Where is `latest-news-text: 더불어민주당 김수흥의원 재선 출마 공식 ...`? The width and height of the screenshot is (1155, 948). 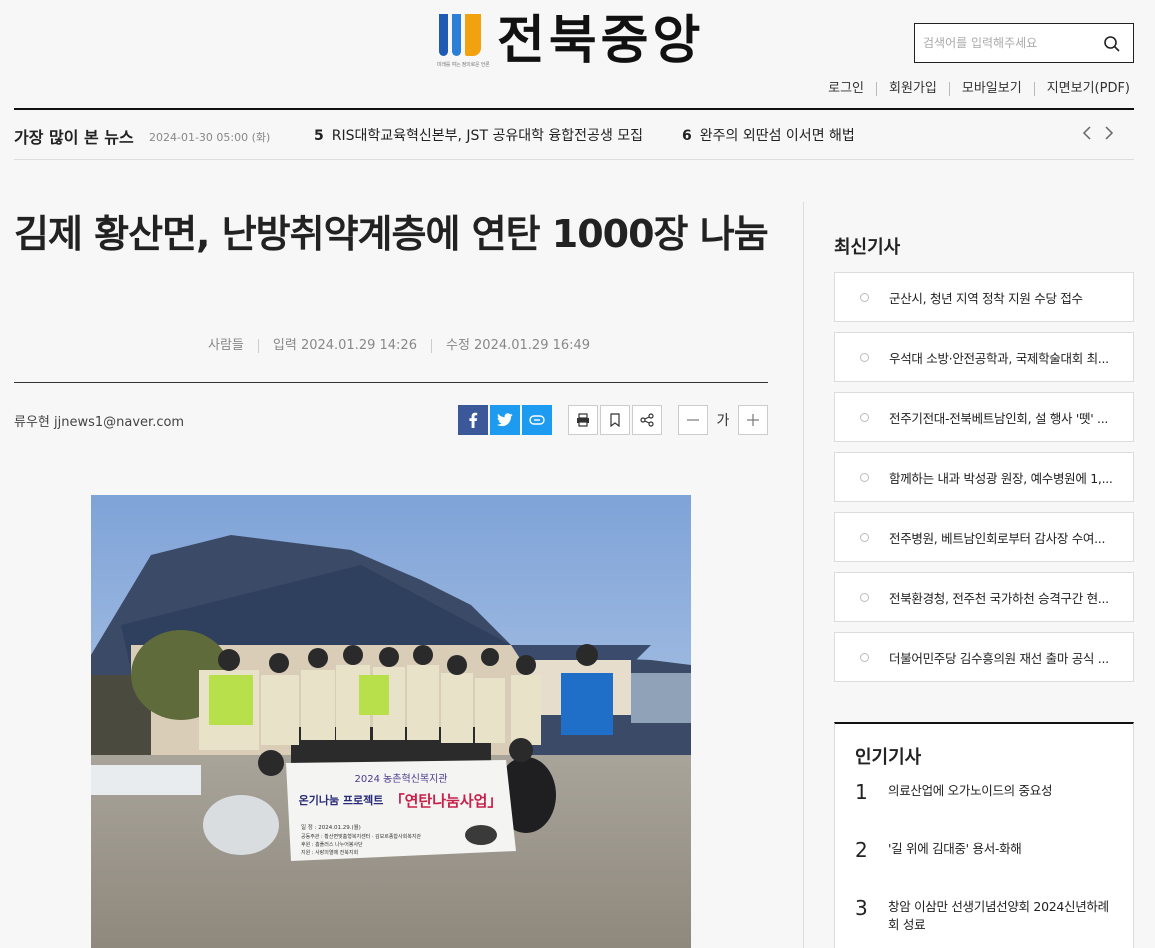 latest-news-text: 더불어민주당 김수흥의원 재선 출마 공식 ... is located at coordinates (999, 658).